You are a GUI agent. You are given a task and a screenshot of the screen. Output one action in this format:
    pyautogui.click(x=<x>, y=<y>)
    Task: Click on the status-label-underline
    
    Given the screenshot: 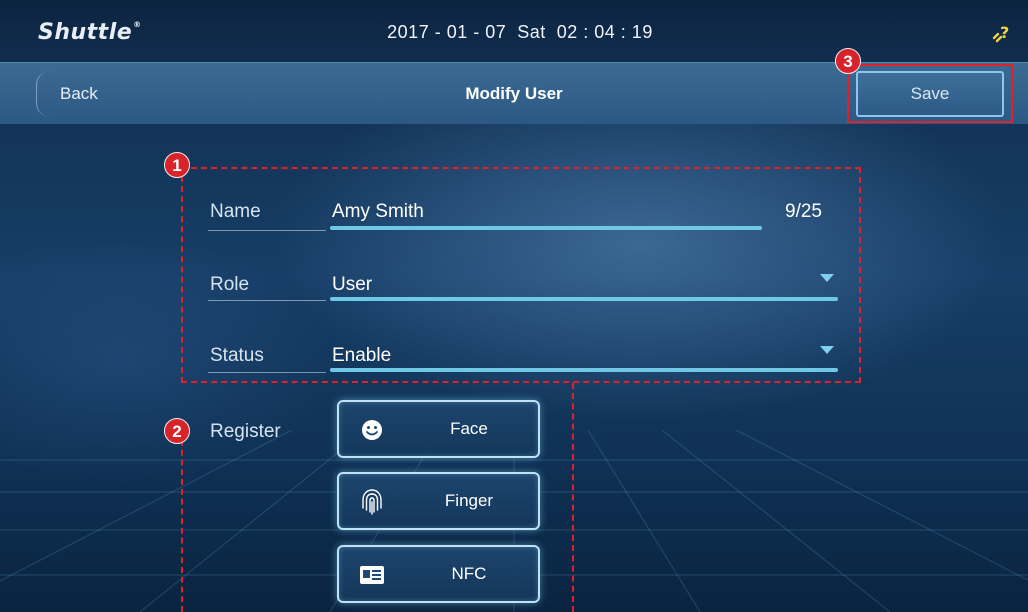 What is the action you would take?
    pyautogui.click(x=267, y=372)
    